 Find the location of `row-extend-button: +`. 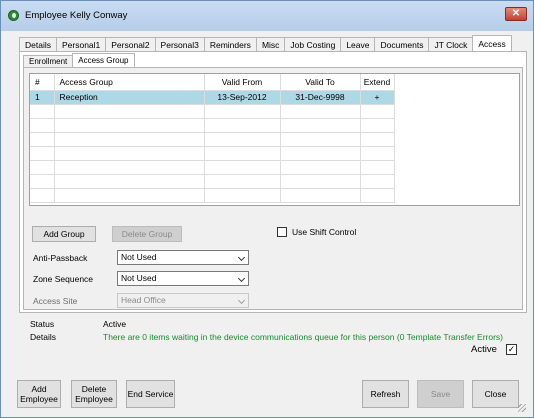

row-extend-button: + is located at coordinates (377, 97).